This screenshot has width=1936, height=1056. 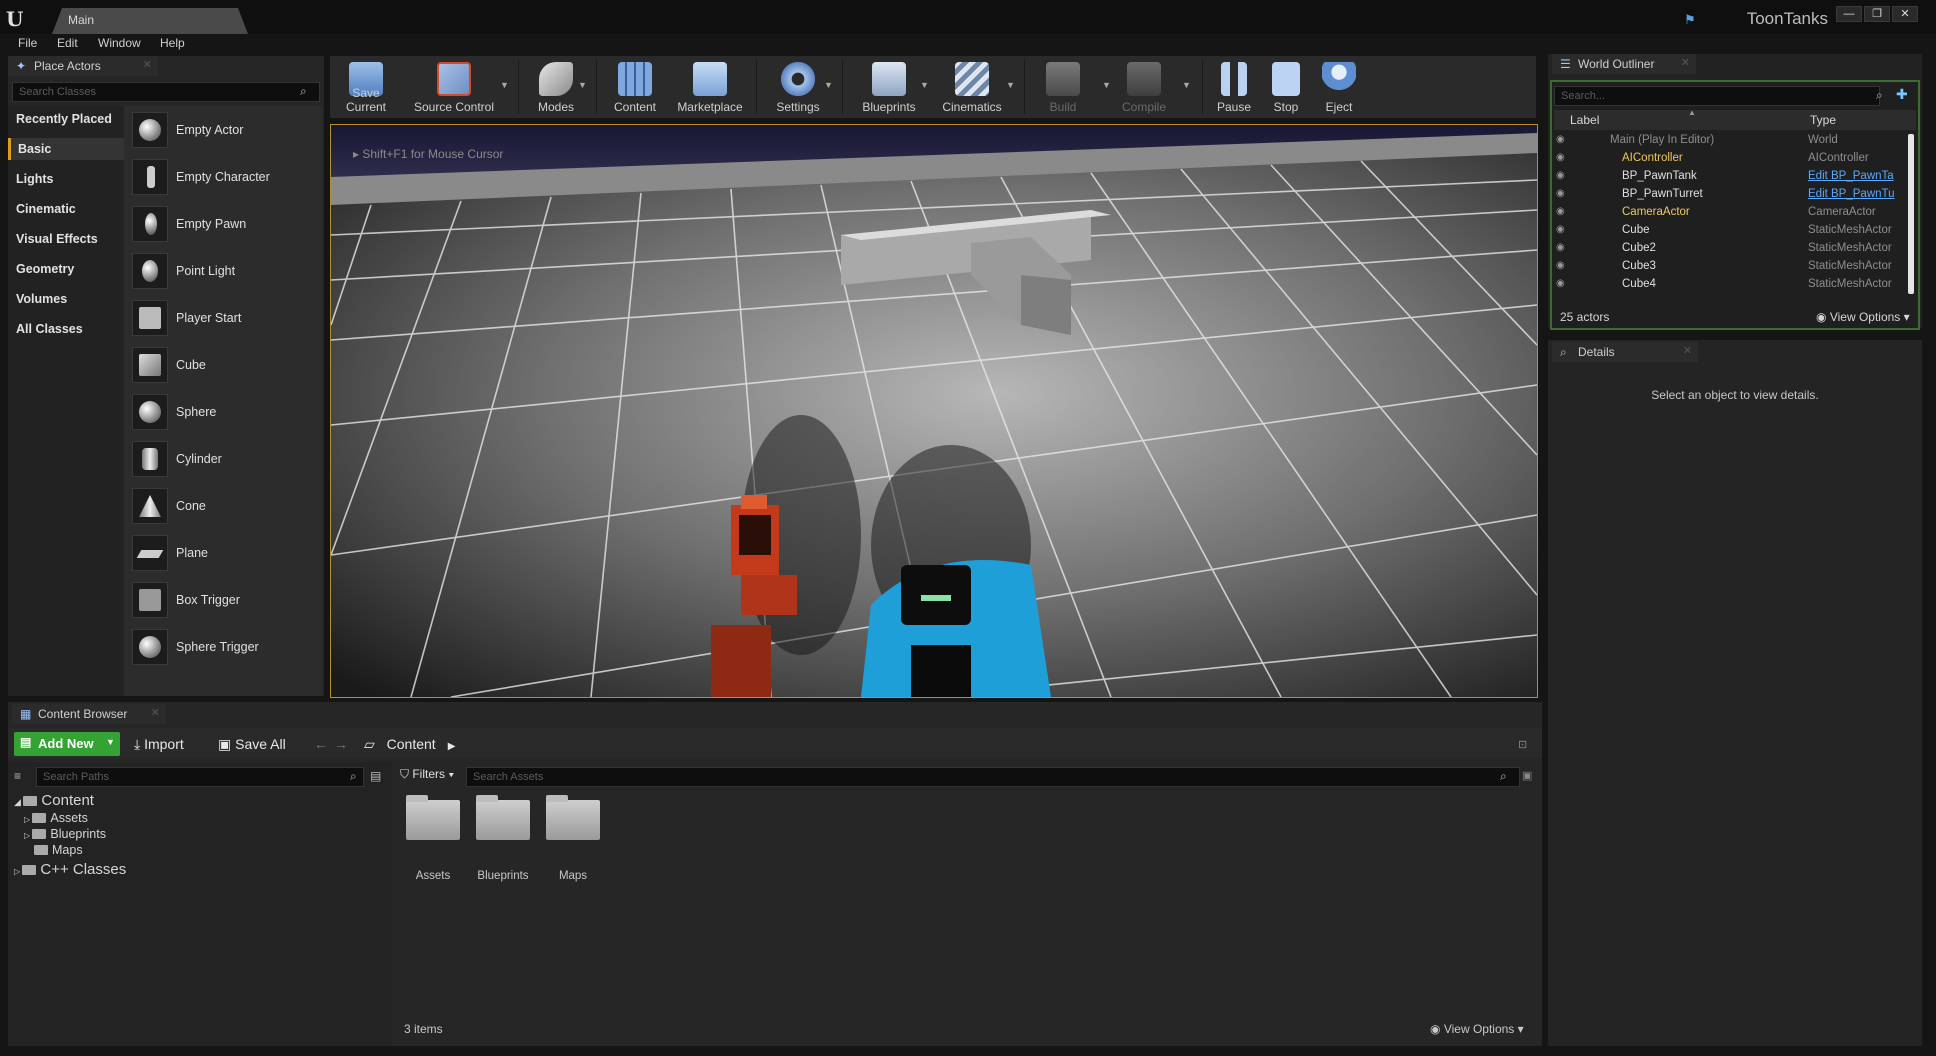 I want to click on actor-item-cube: Cube, so click(x=225, y=365).